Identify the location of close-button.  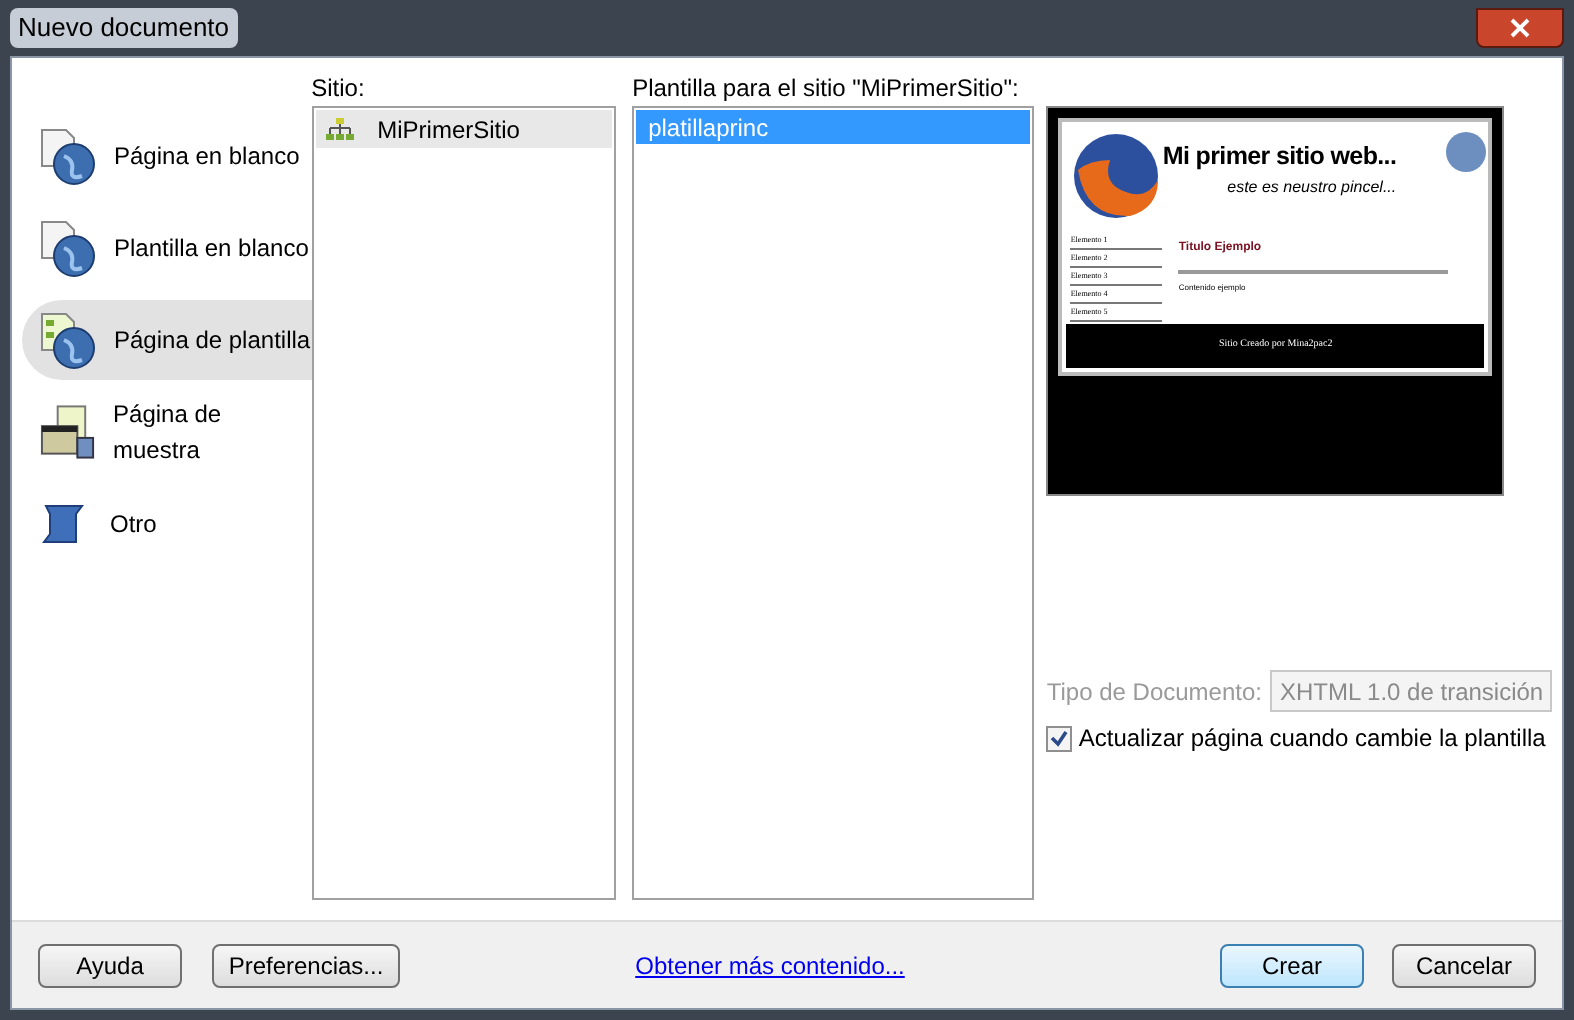
(1520, 28).